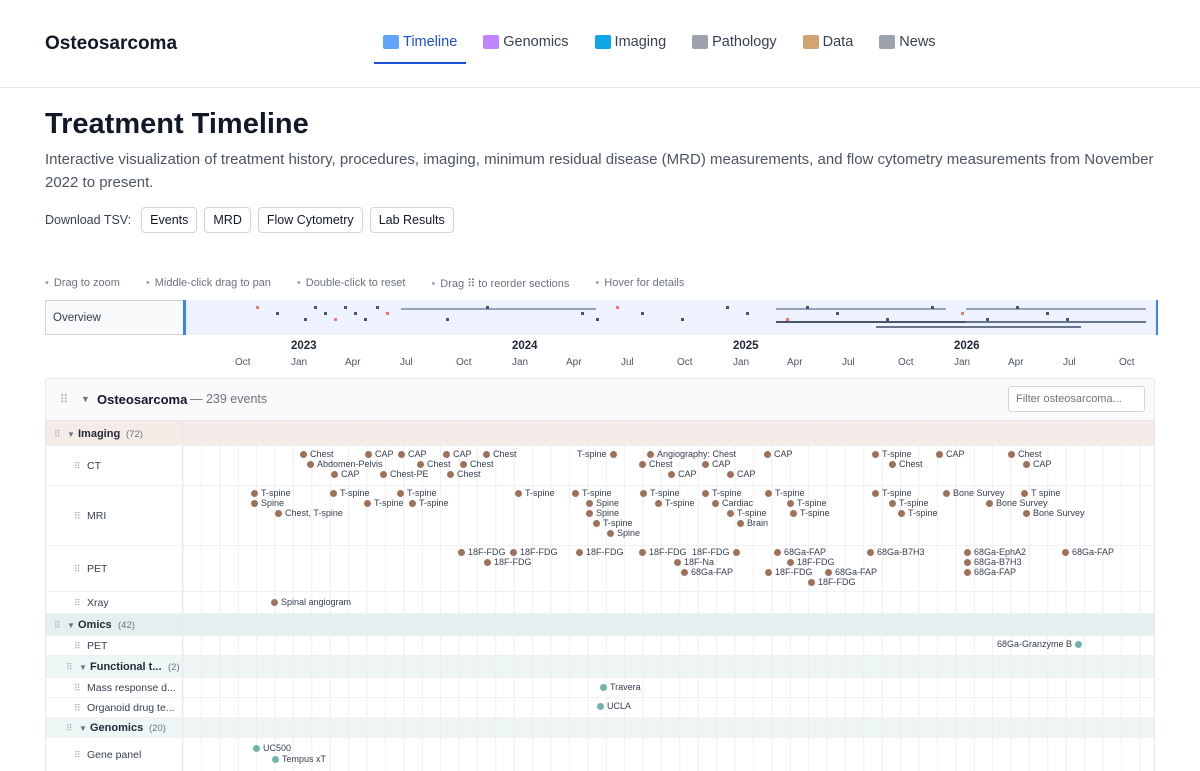 The image size is (1200, 771). I want to click on event-marker: UC500, so click(272, 748).